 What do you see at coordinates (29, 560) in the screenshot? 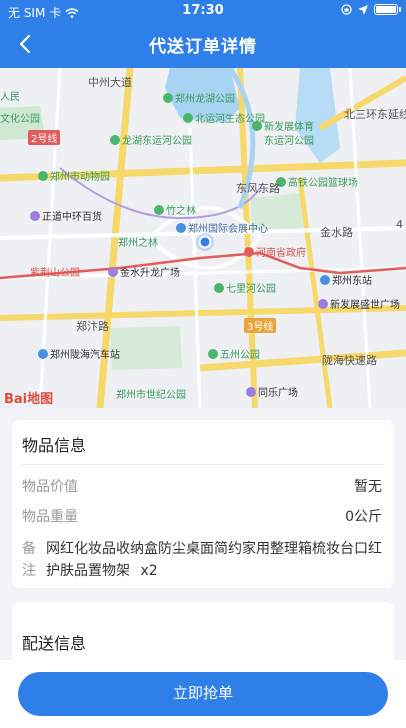
I see `goods-note-label: 备注` at bounding box center [29, 560].